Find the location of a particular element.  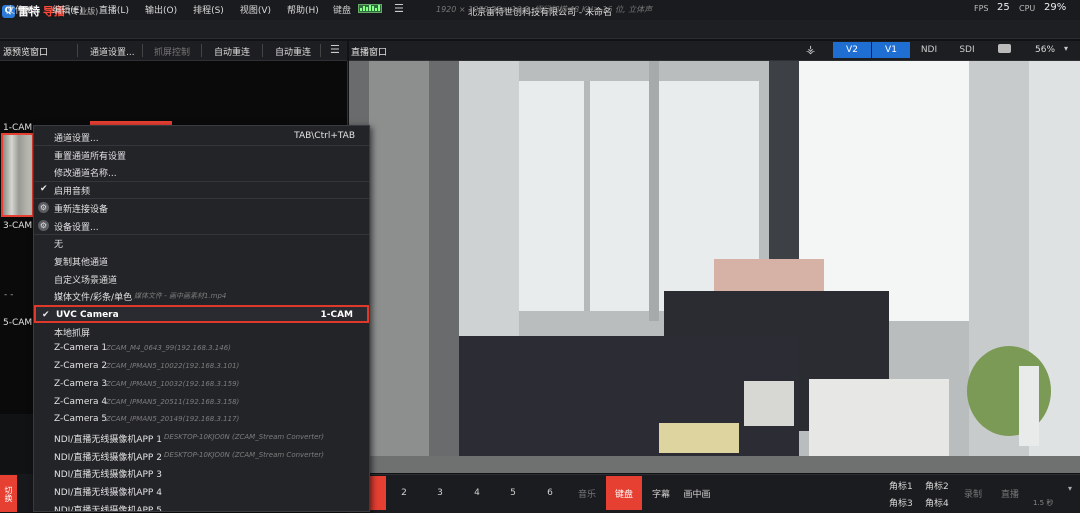

channel-2-button: 2 is located at coordinates (404, 493).